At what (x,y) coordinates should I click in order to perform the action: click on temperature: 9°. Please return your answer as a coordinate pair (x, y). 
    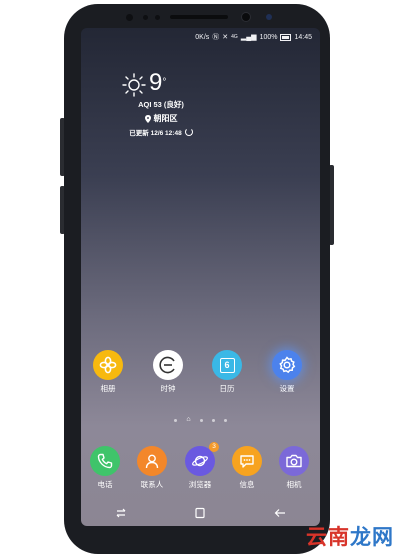
    Looking at the image, I should click on (157, 83).